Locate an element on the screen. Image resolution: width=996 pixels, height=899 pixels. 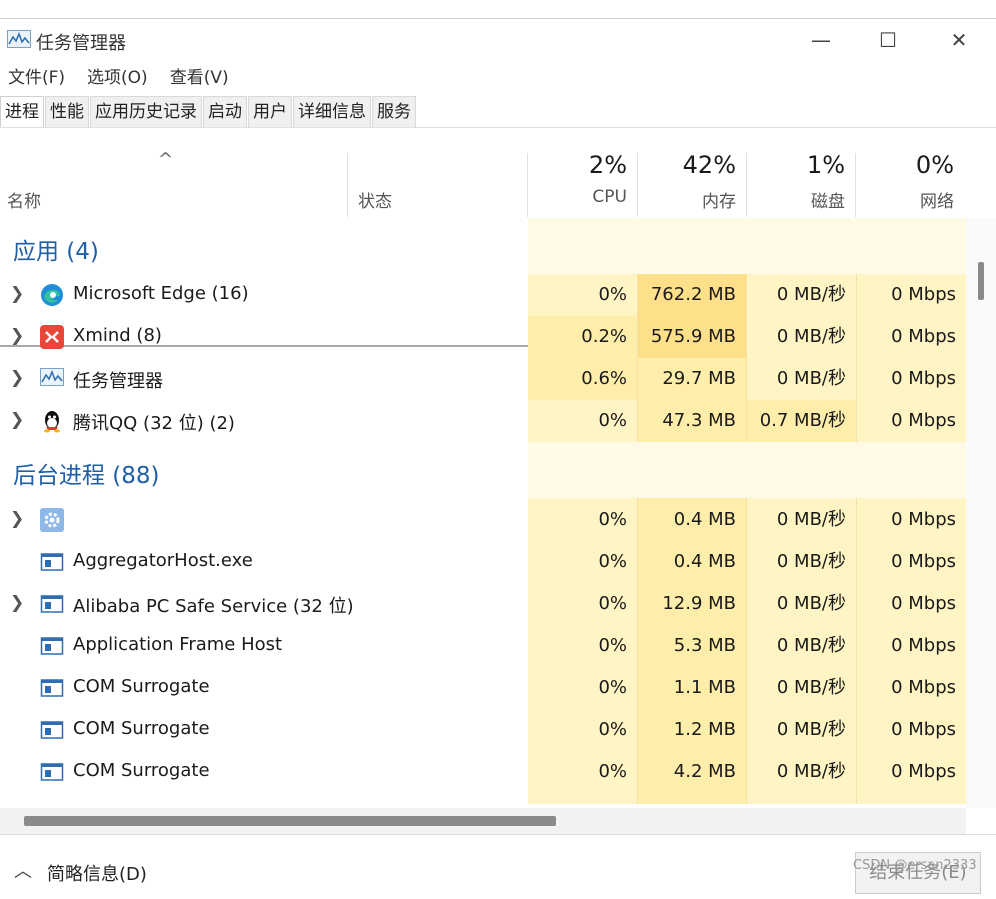
process-row: ❯ 任务管理器 0.6% 29.7 MB 0 MB/秒 0 Mbps is located at coordinates (483, 379).